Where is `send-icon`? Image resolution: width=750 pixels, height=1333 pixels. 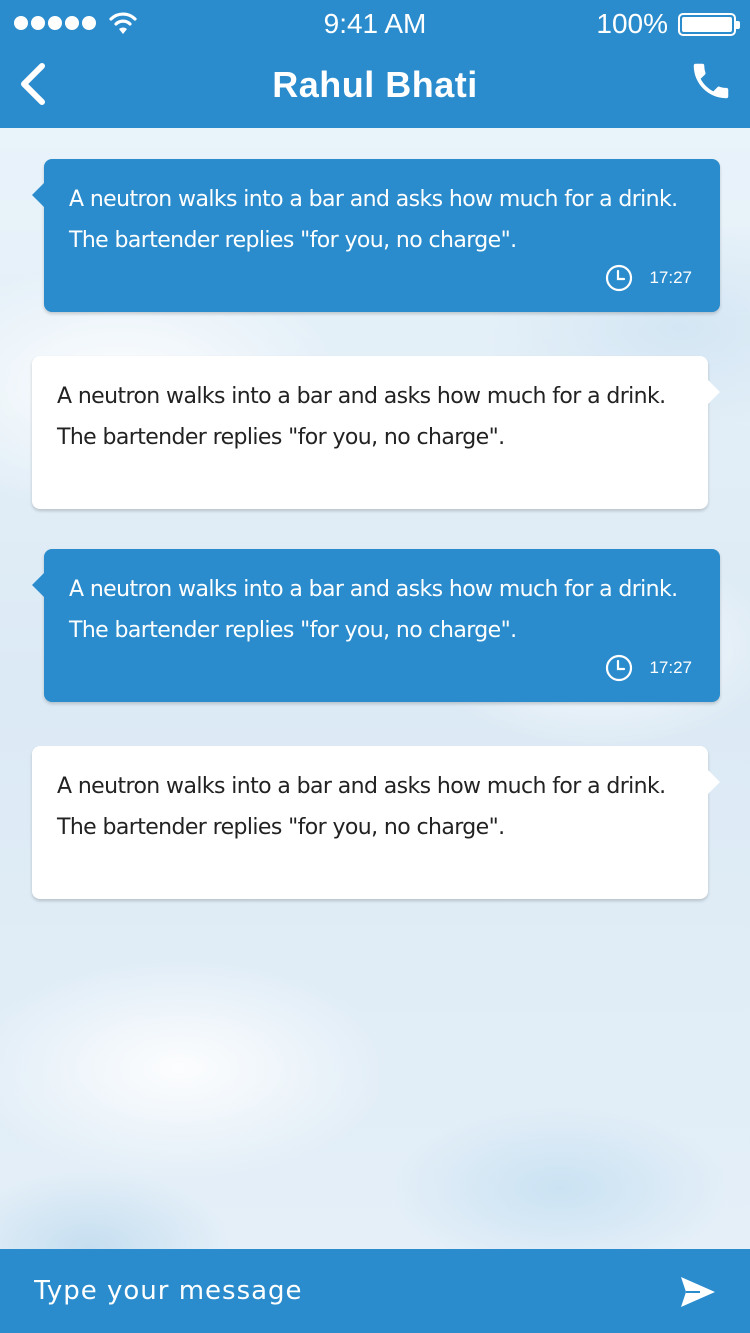 send-icon is located at coordinates (698, 1292).